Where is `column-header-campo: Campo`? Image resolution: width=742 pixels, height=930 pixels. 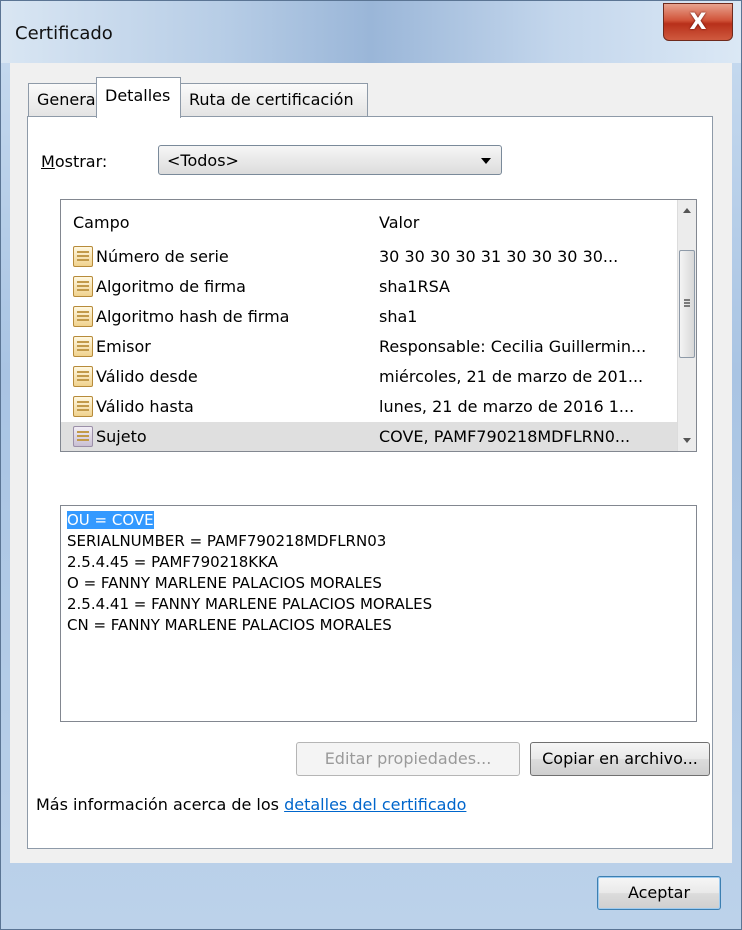
column-header-campo: Campo is located at coordinates (101, 222).